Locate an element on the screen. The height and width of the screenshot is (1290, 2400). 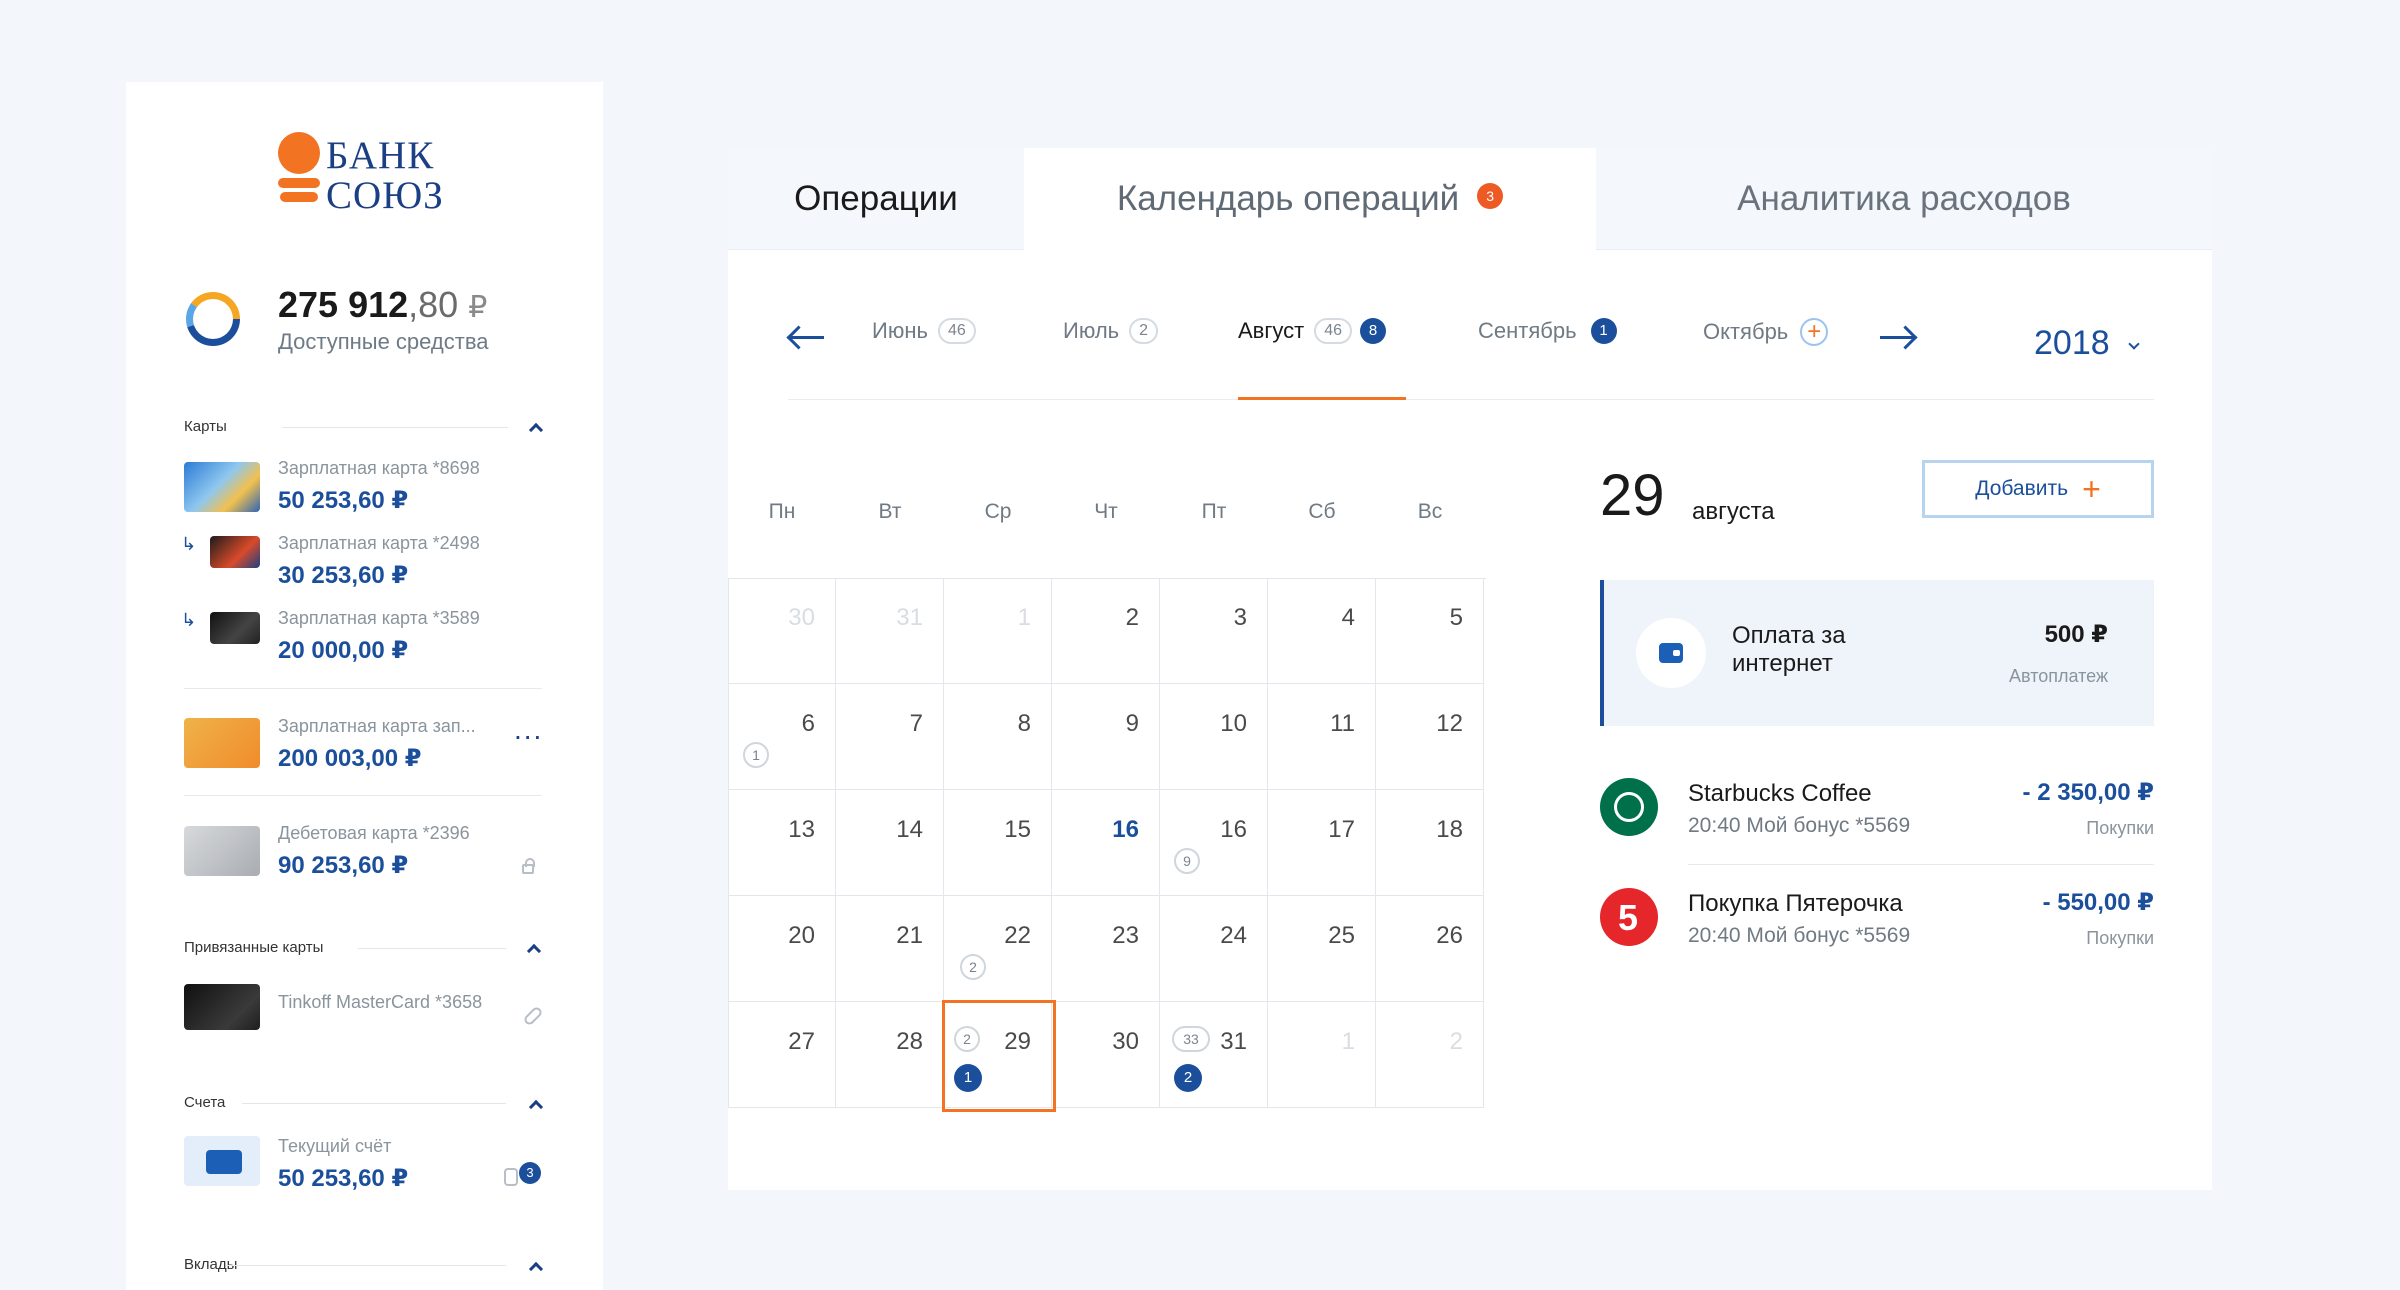
calendar-day-cell: 14 is located at coordinates (890, 843).